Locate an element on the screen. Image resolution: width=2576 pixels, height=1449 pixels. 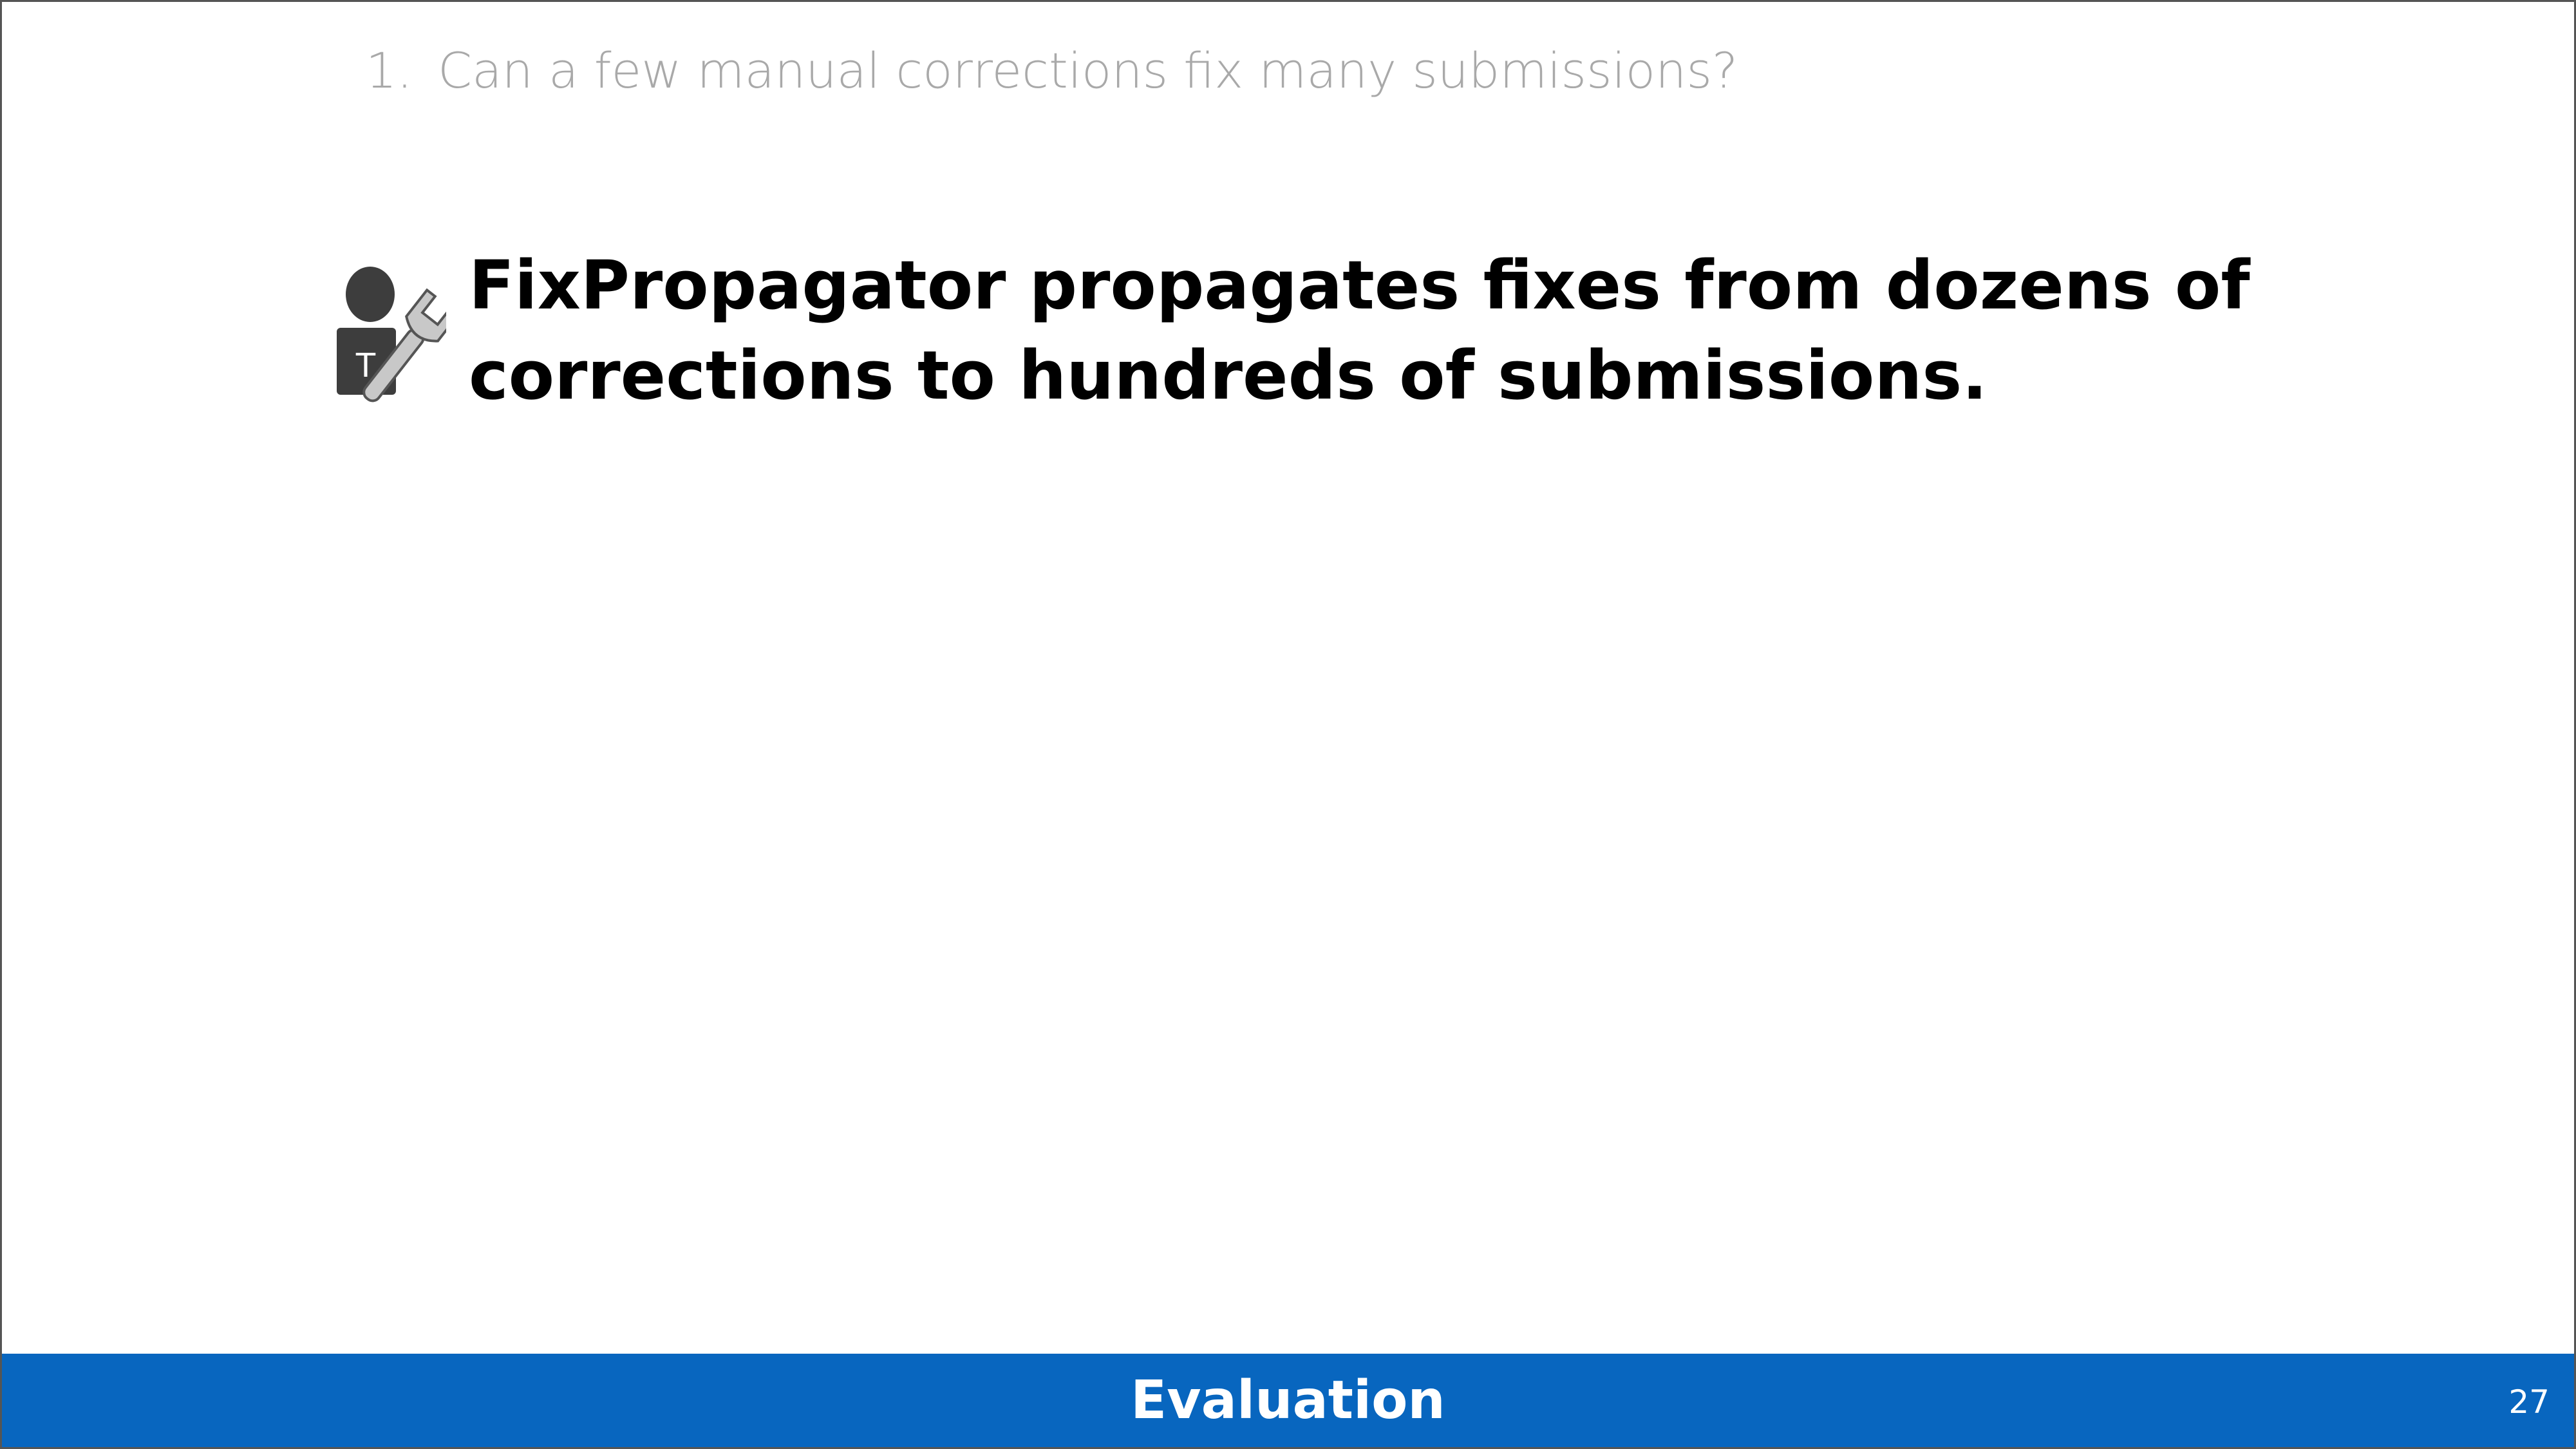
section-title: Evaluation is located at coordinates (1288, 1401).